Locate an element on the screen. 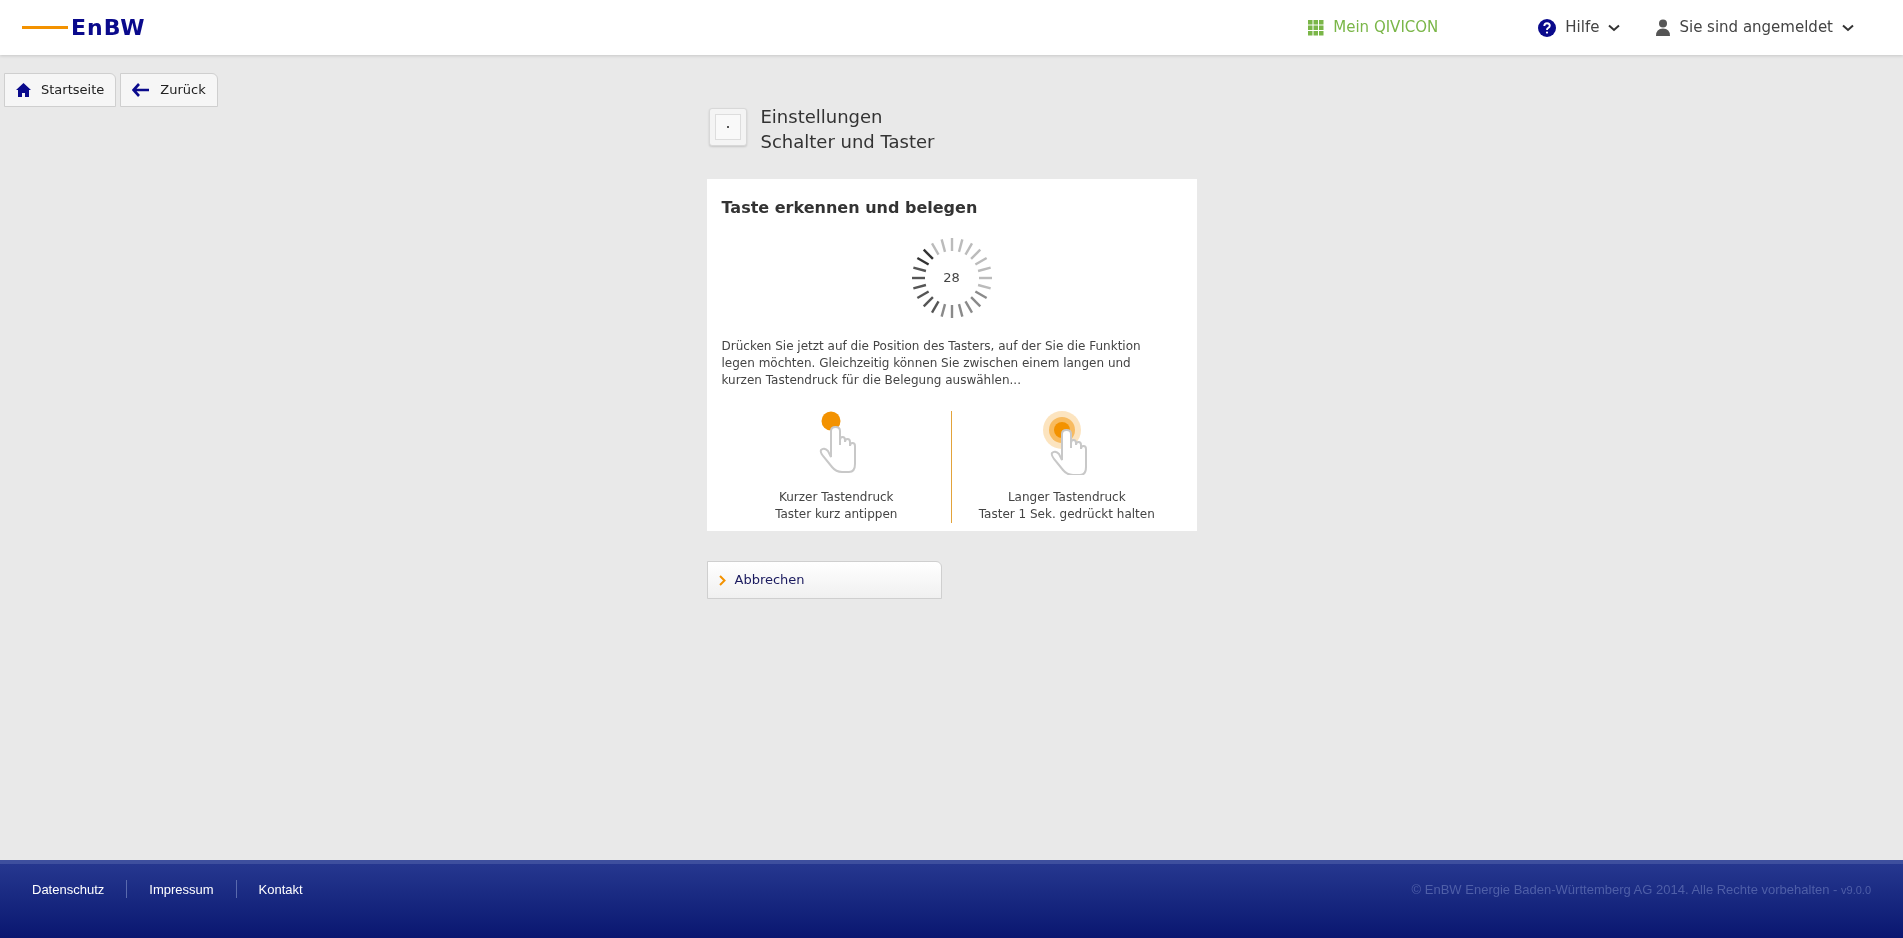 Image resolution: width=1903 pixels, height=938 pixels. home-icon is located at coordinates (23, 90).